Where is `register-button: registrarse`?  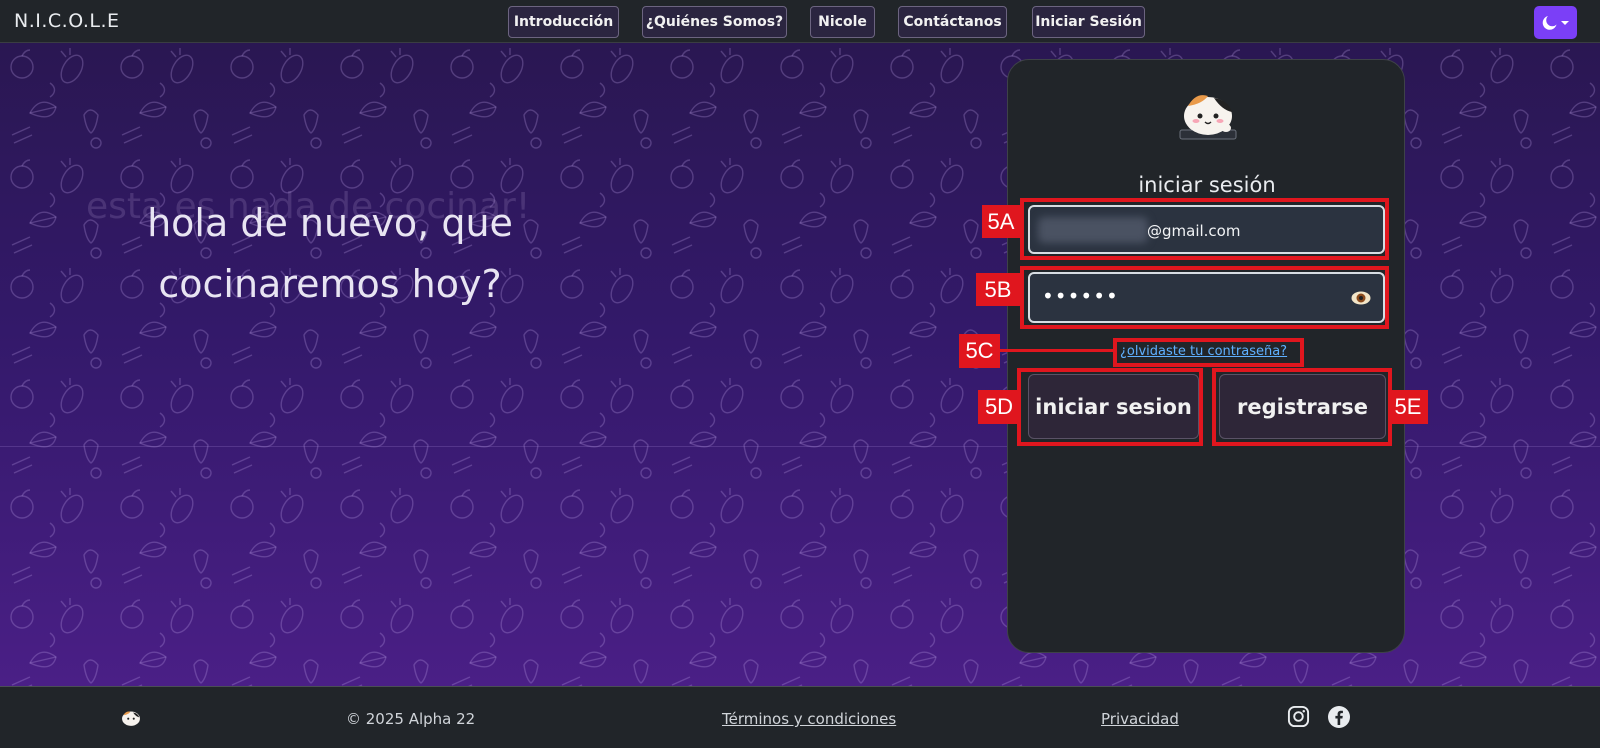
register-button: registrarse is located at coordinates (1302, 406).